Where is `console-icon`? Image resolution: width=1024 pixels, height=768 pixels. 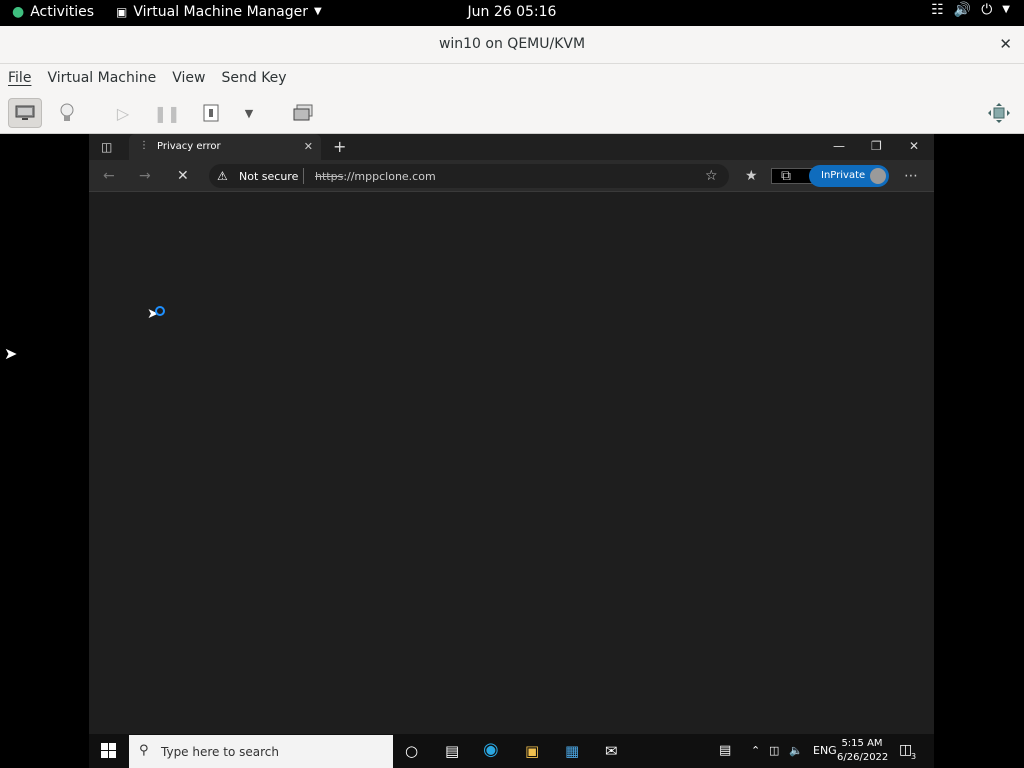
console-icon is located at coordinates (25, 113).